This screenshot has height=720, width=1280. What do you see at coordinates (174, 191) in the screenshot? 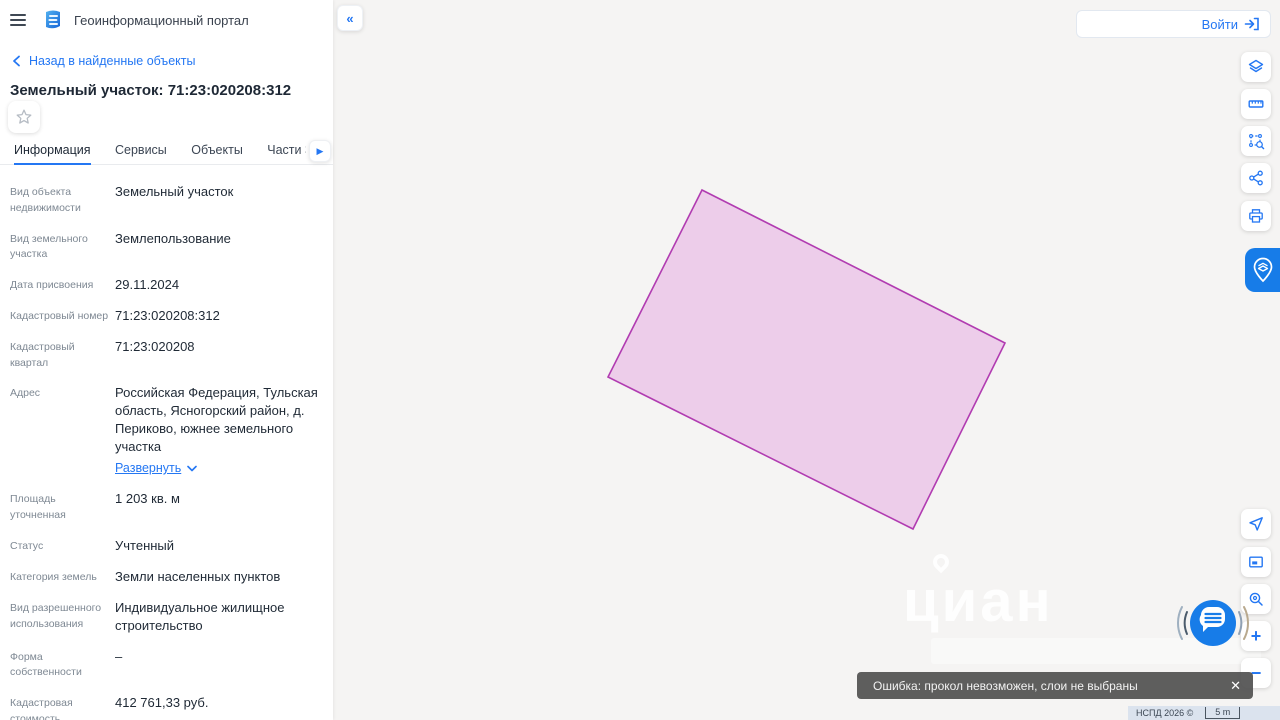
I see `detail-value: Земельный участок` at bounding box center [174, 191].